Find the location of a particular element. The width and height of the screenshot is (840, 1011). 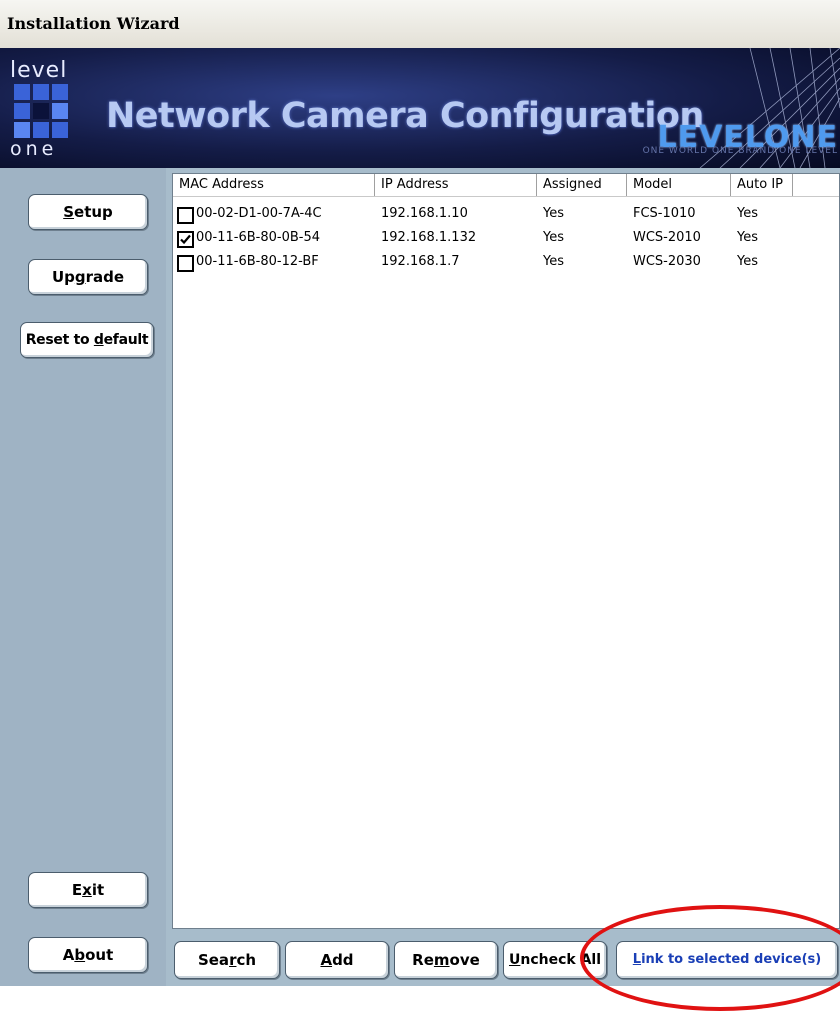

reset-label-key: d is located at coordinates (98, 340).